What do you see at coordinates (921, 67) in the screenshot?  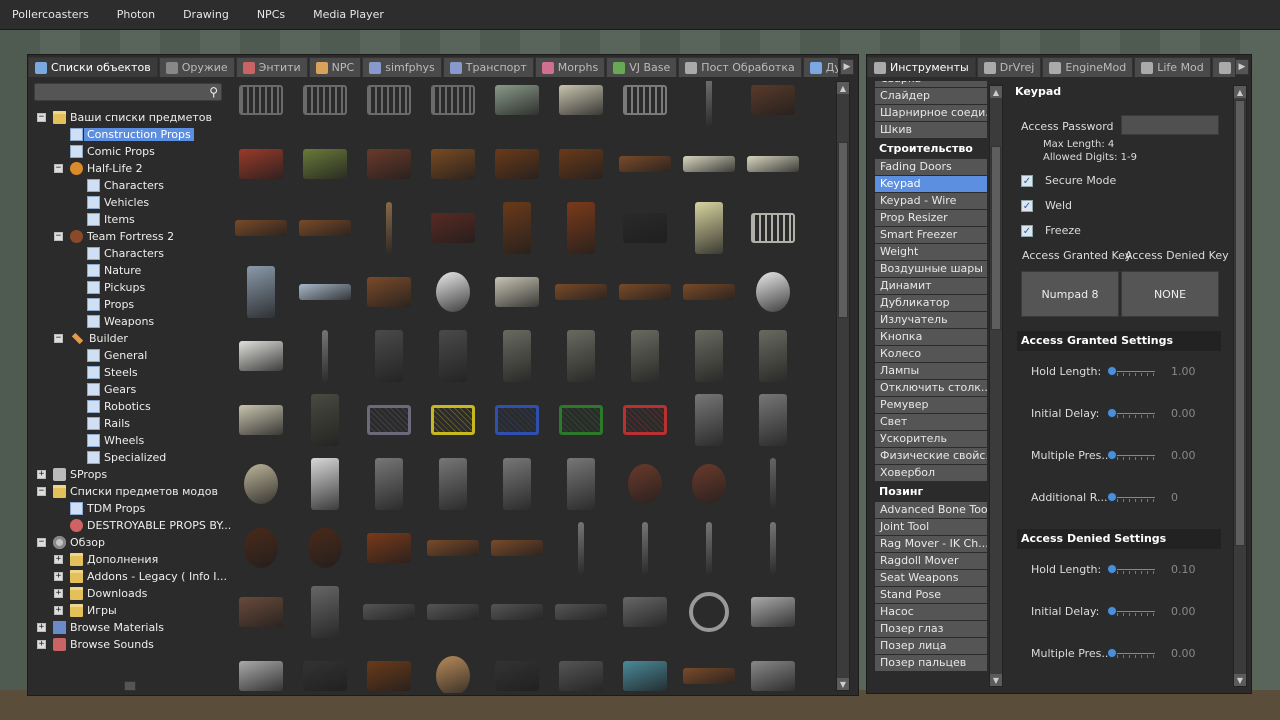 I see `right-tab-0: Инструменты` at bounding box center [921, 67].